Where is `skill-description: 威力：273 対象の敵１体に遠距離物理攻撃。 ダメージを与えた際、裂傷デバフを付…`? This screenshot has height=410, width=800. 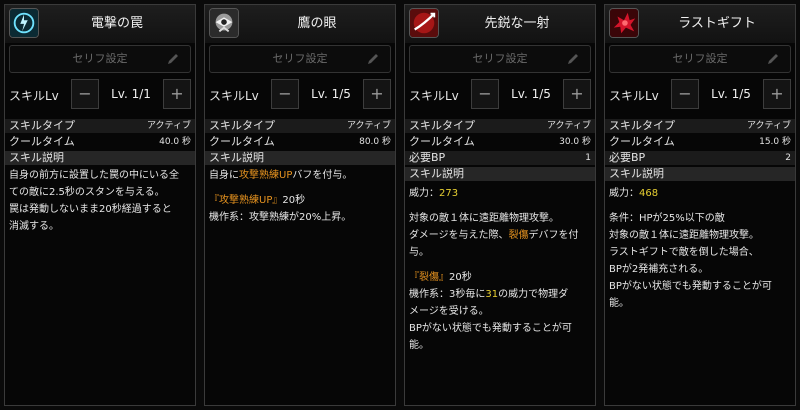 skill-description: 威力：273 対象の敵１体に遠距離物理攻撃。 ダメージを与えた際、裂傷デバフを付… is located at coordinates (500, 269).